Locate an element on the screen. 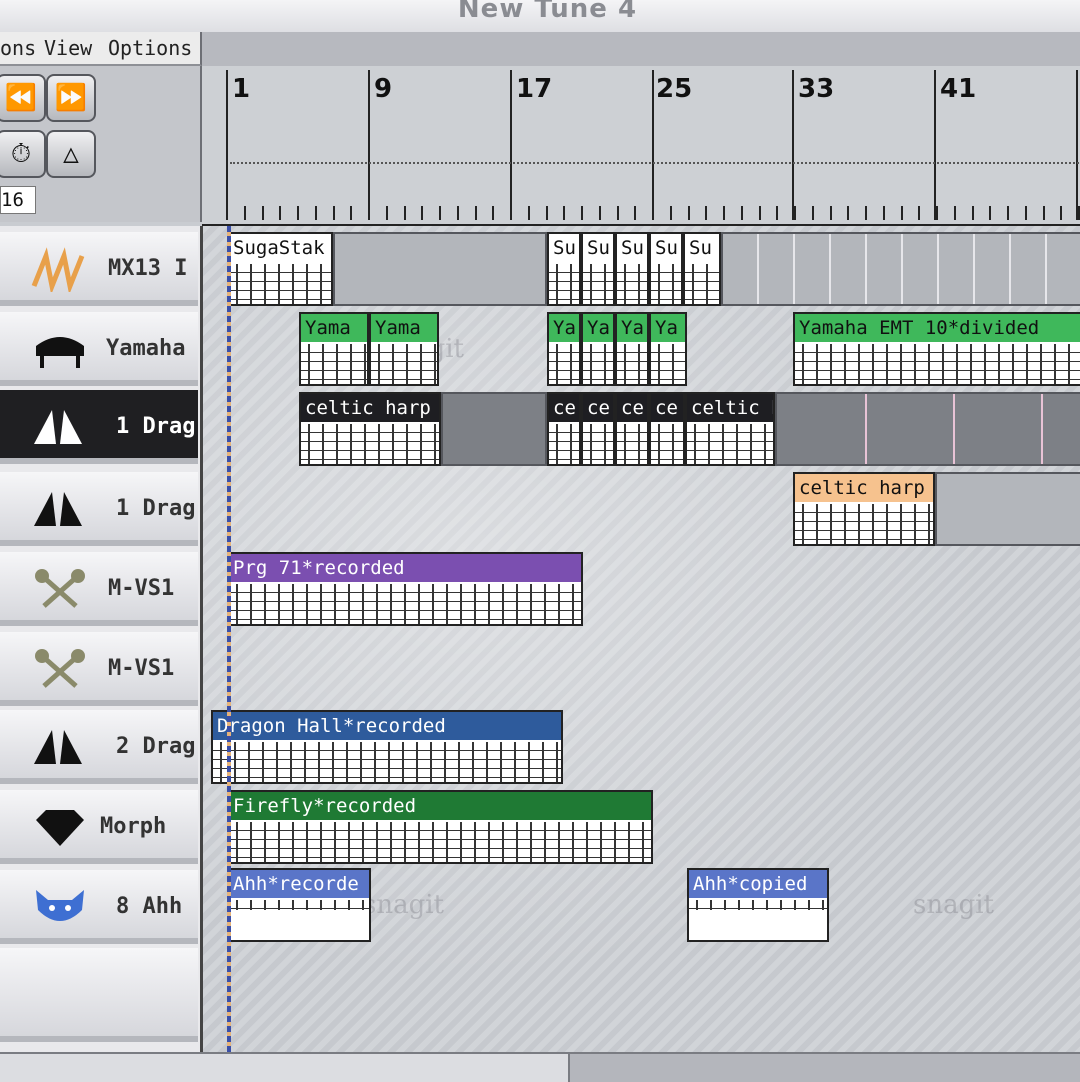  region: Yamaha EMT 10*divided is located at coordinates (936, 349).